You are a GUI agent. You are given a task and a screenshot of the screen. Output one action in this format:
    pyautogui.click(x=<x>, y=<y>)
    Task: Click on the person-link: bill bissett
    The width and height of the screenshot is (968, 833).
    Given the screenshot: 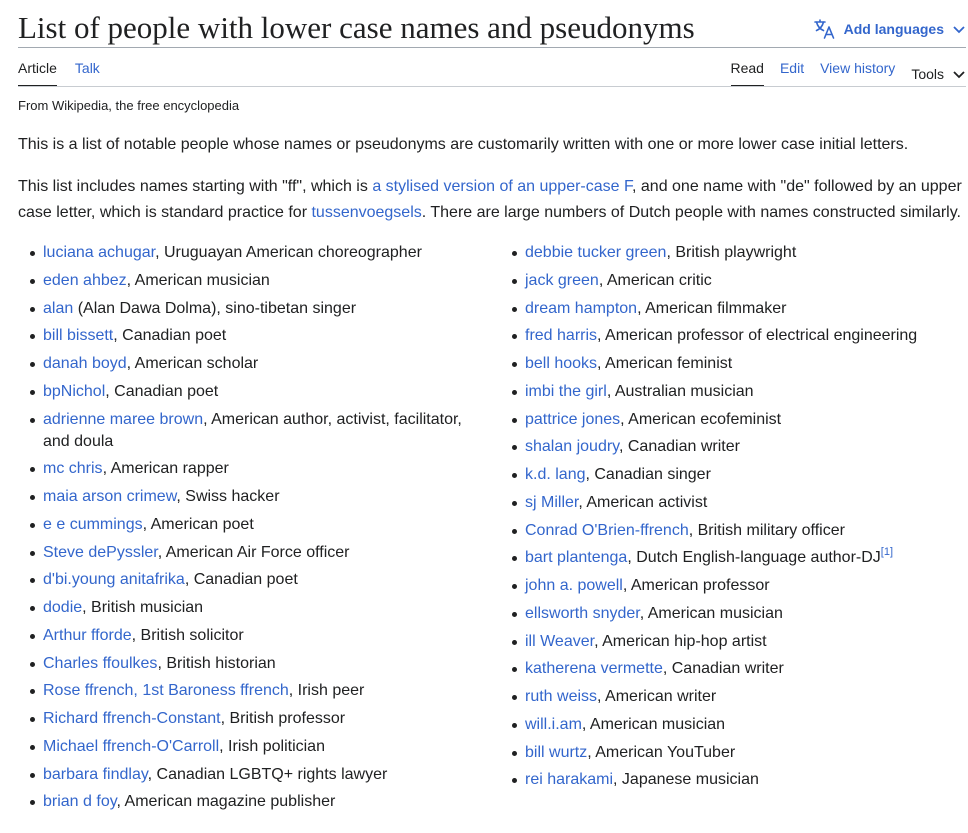 What is the action you would take?
    pyautogui.click(x=78, y=335)
    